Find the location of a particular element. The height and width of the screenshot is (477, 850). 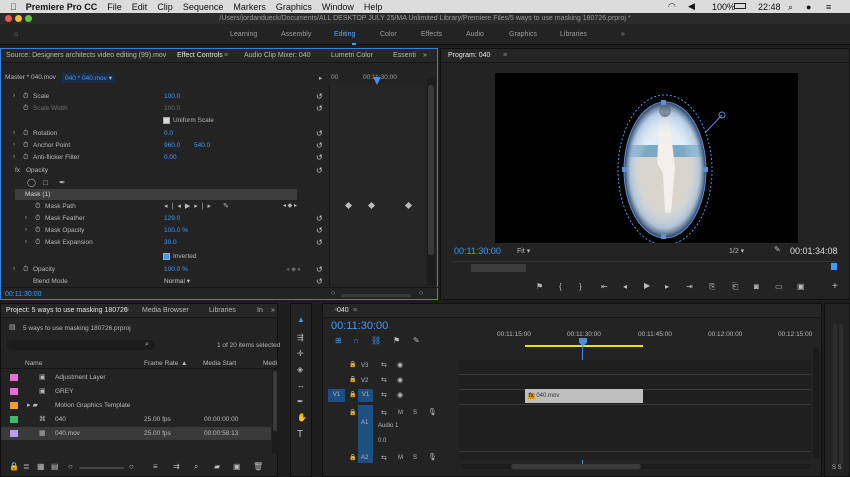

flicker-value: 0.00 is located at coordinates (170, 157).